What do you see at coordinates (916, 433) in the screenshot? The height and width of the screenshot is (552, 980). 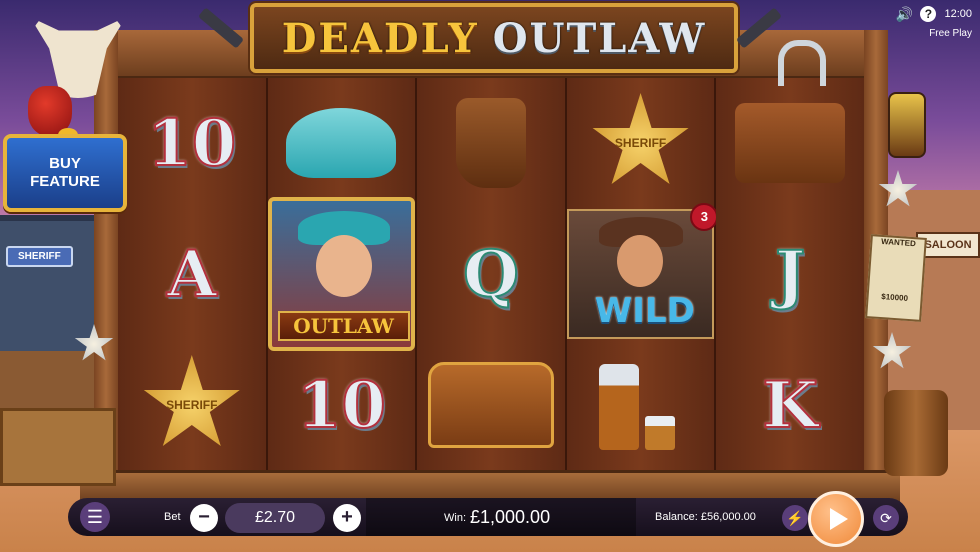 I see `barrel-icon` at bounding box center [916, 433].